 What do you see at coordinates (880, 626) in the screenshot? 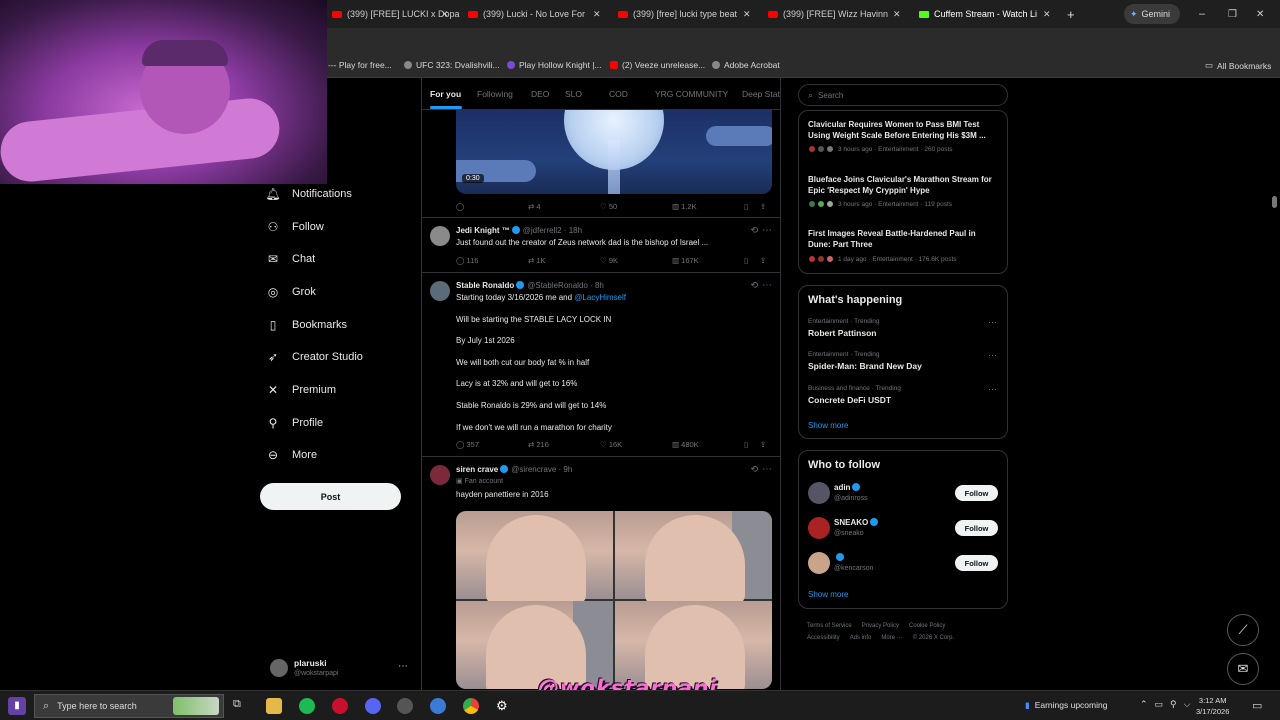
I see `footer-link: Privacy Policy` at bounding box center [880, 626].